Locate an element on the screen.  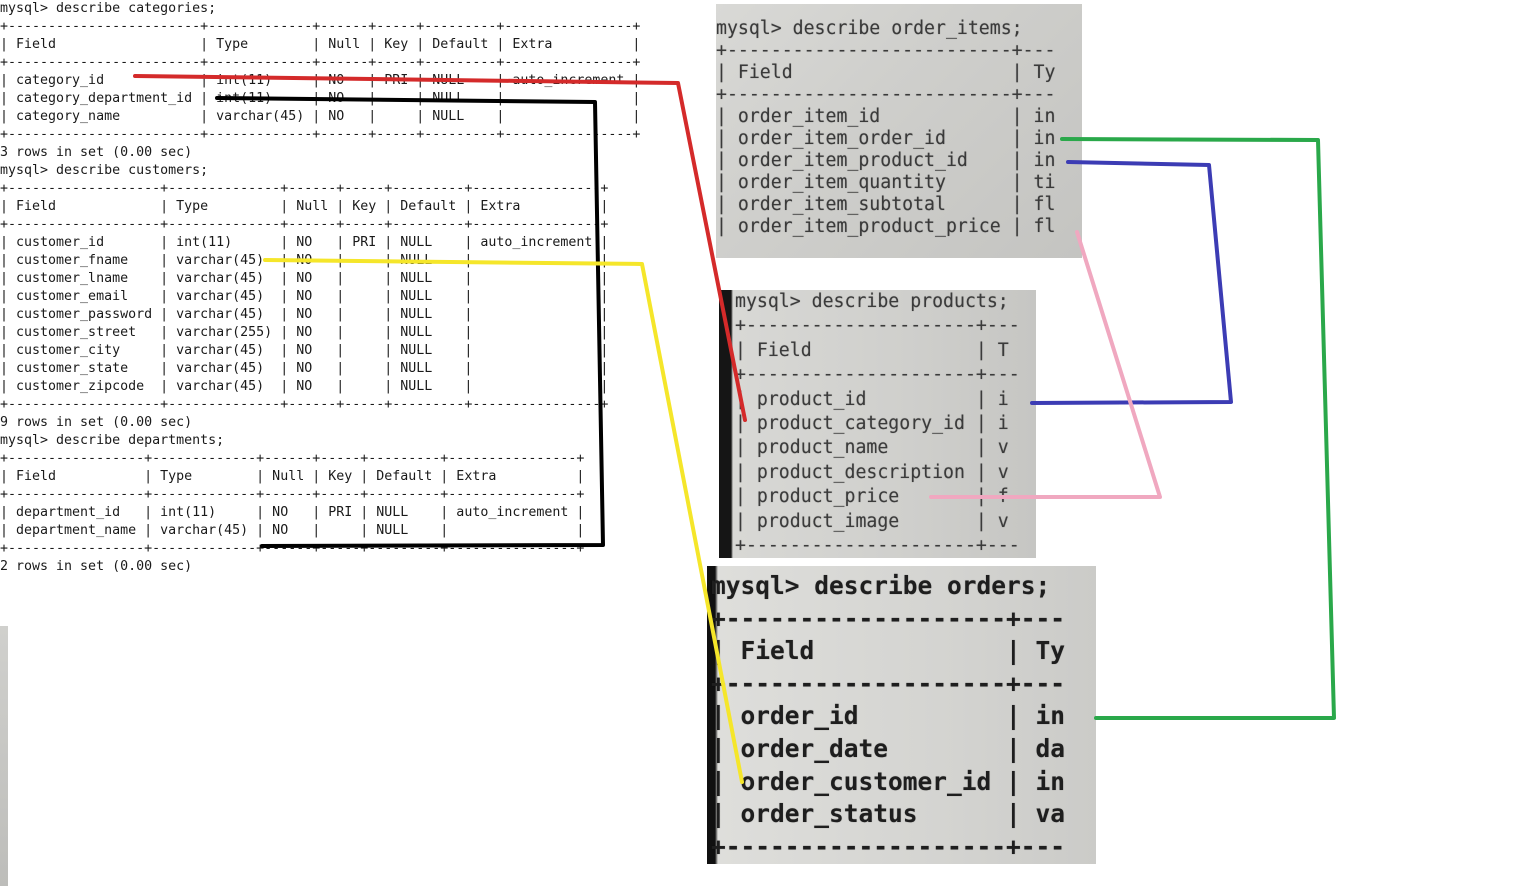
photo-edge-strip is located at coordinates (4, 756).